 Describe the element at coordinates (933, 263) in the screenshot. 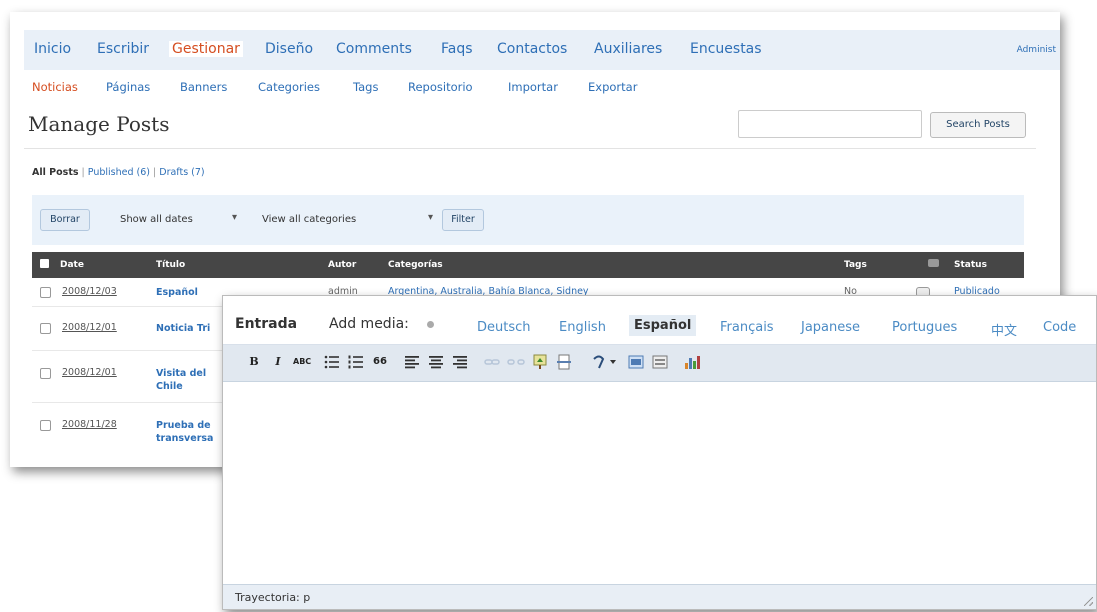

I see `comments-icon` at that location.